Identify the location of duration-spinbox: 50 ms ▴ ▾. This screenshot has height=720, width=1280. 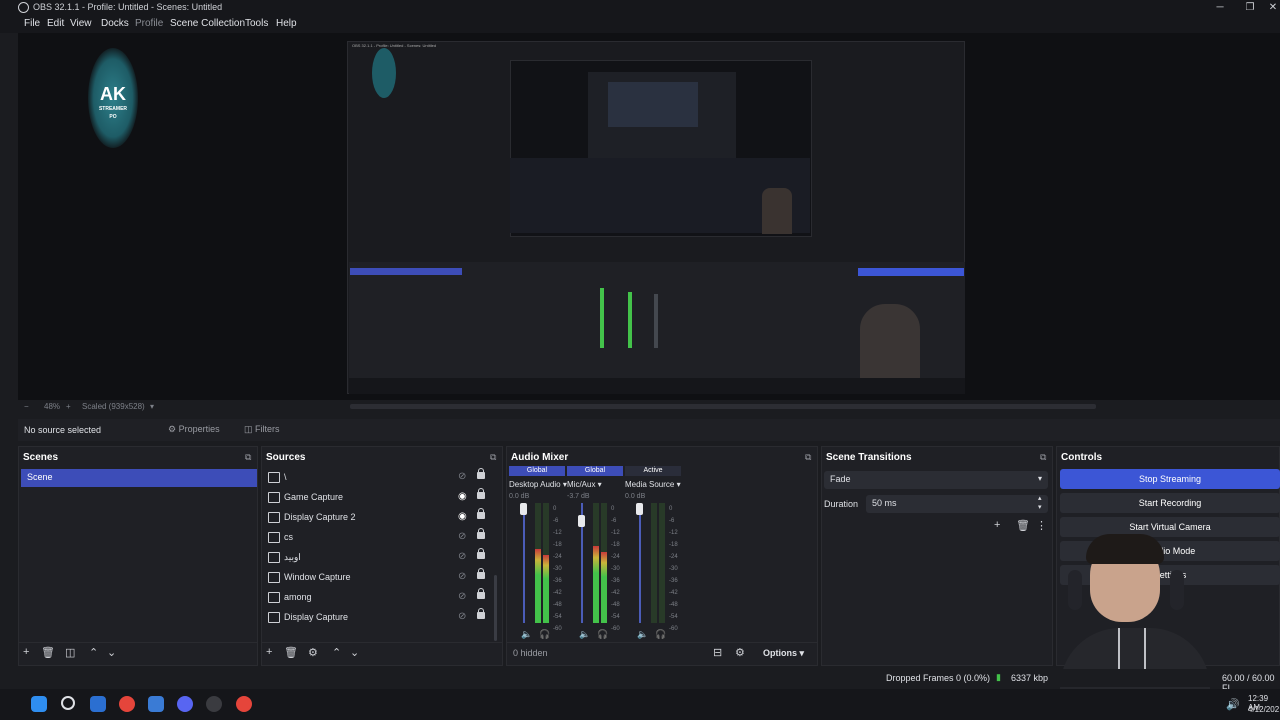
(957, 504).